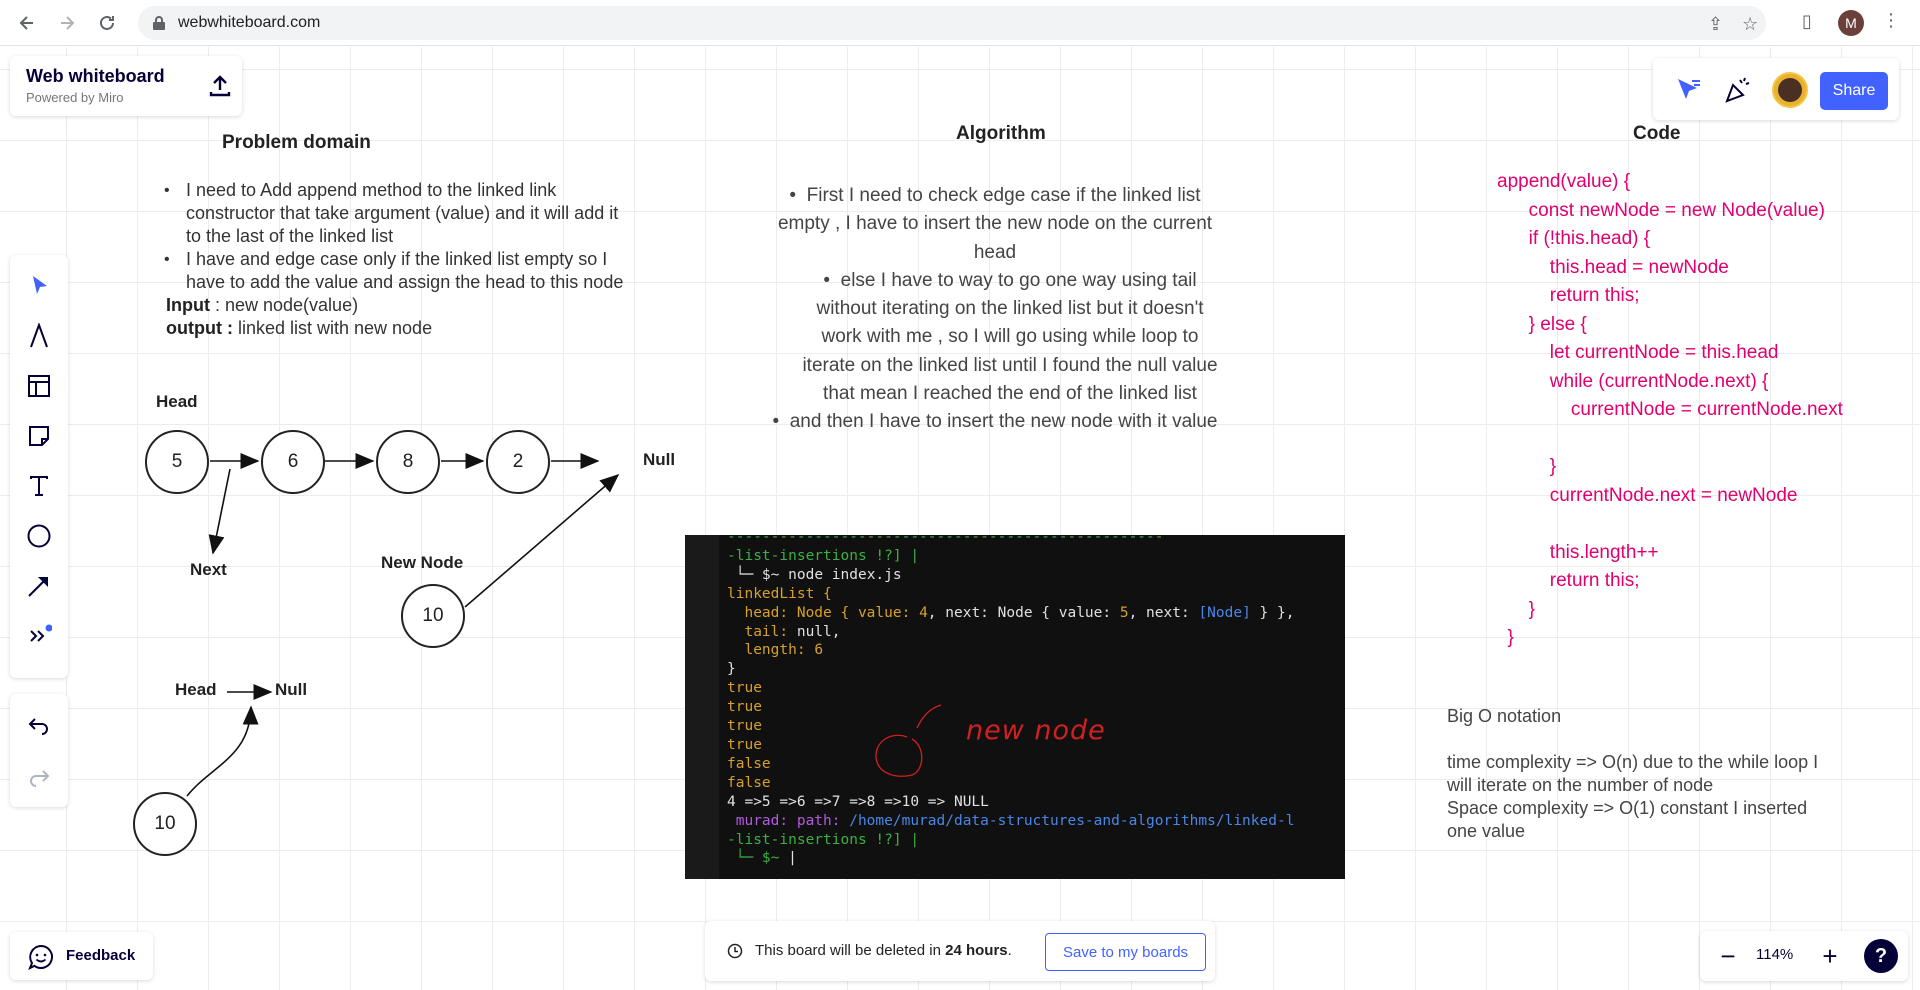 This screenshot has width=1920, height=990. I want to click on browser-menu-icon: ⋮, so click(1891, 20).